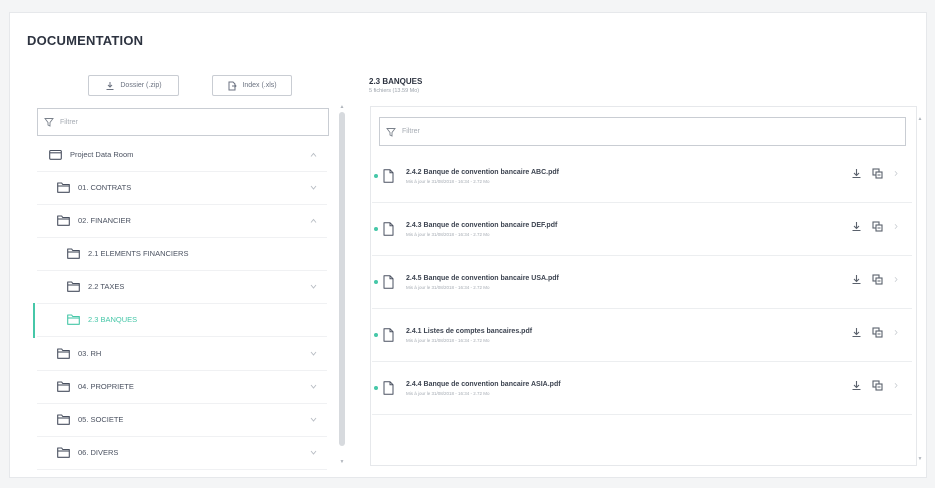  I want to click on active-indicator, so click(34, 320).